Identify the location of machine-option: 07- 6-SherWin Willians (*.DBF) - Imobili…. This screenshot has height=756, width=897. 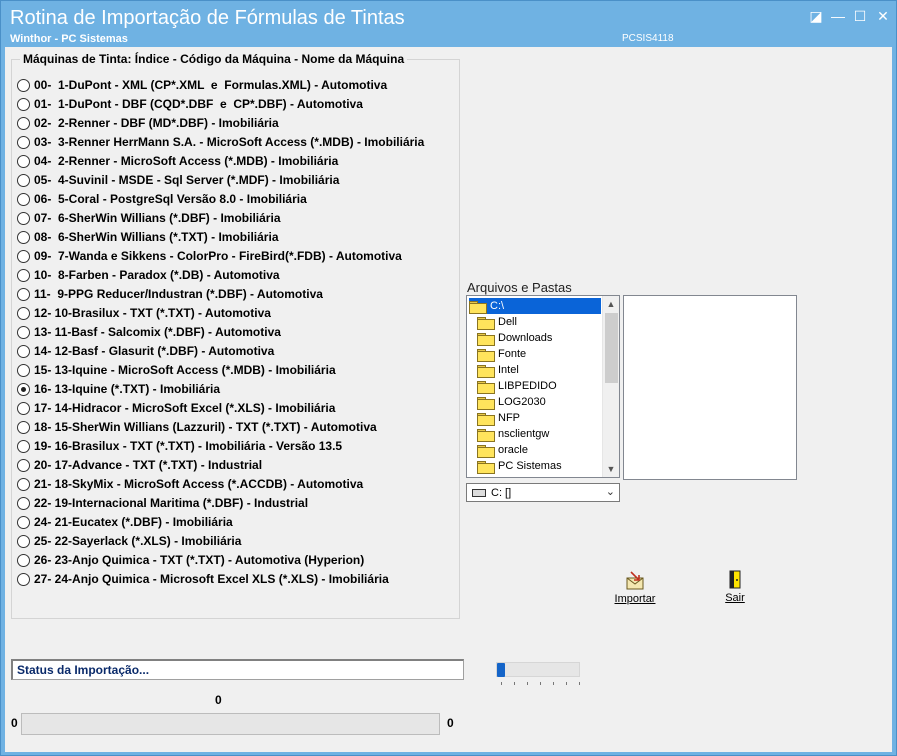
(149, 218).